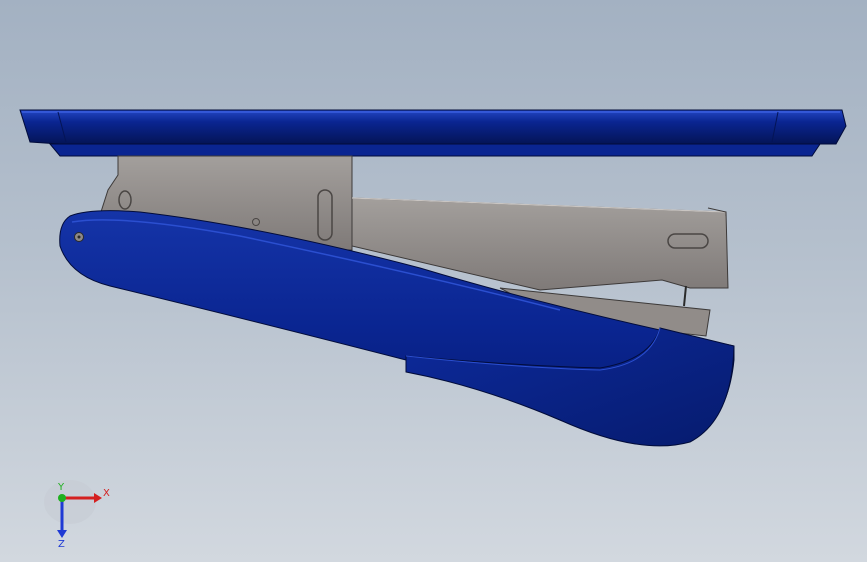 The height and width of the screenshot is (562, 867). I want to click on x-axis-label: X, so click(106, 493).